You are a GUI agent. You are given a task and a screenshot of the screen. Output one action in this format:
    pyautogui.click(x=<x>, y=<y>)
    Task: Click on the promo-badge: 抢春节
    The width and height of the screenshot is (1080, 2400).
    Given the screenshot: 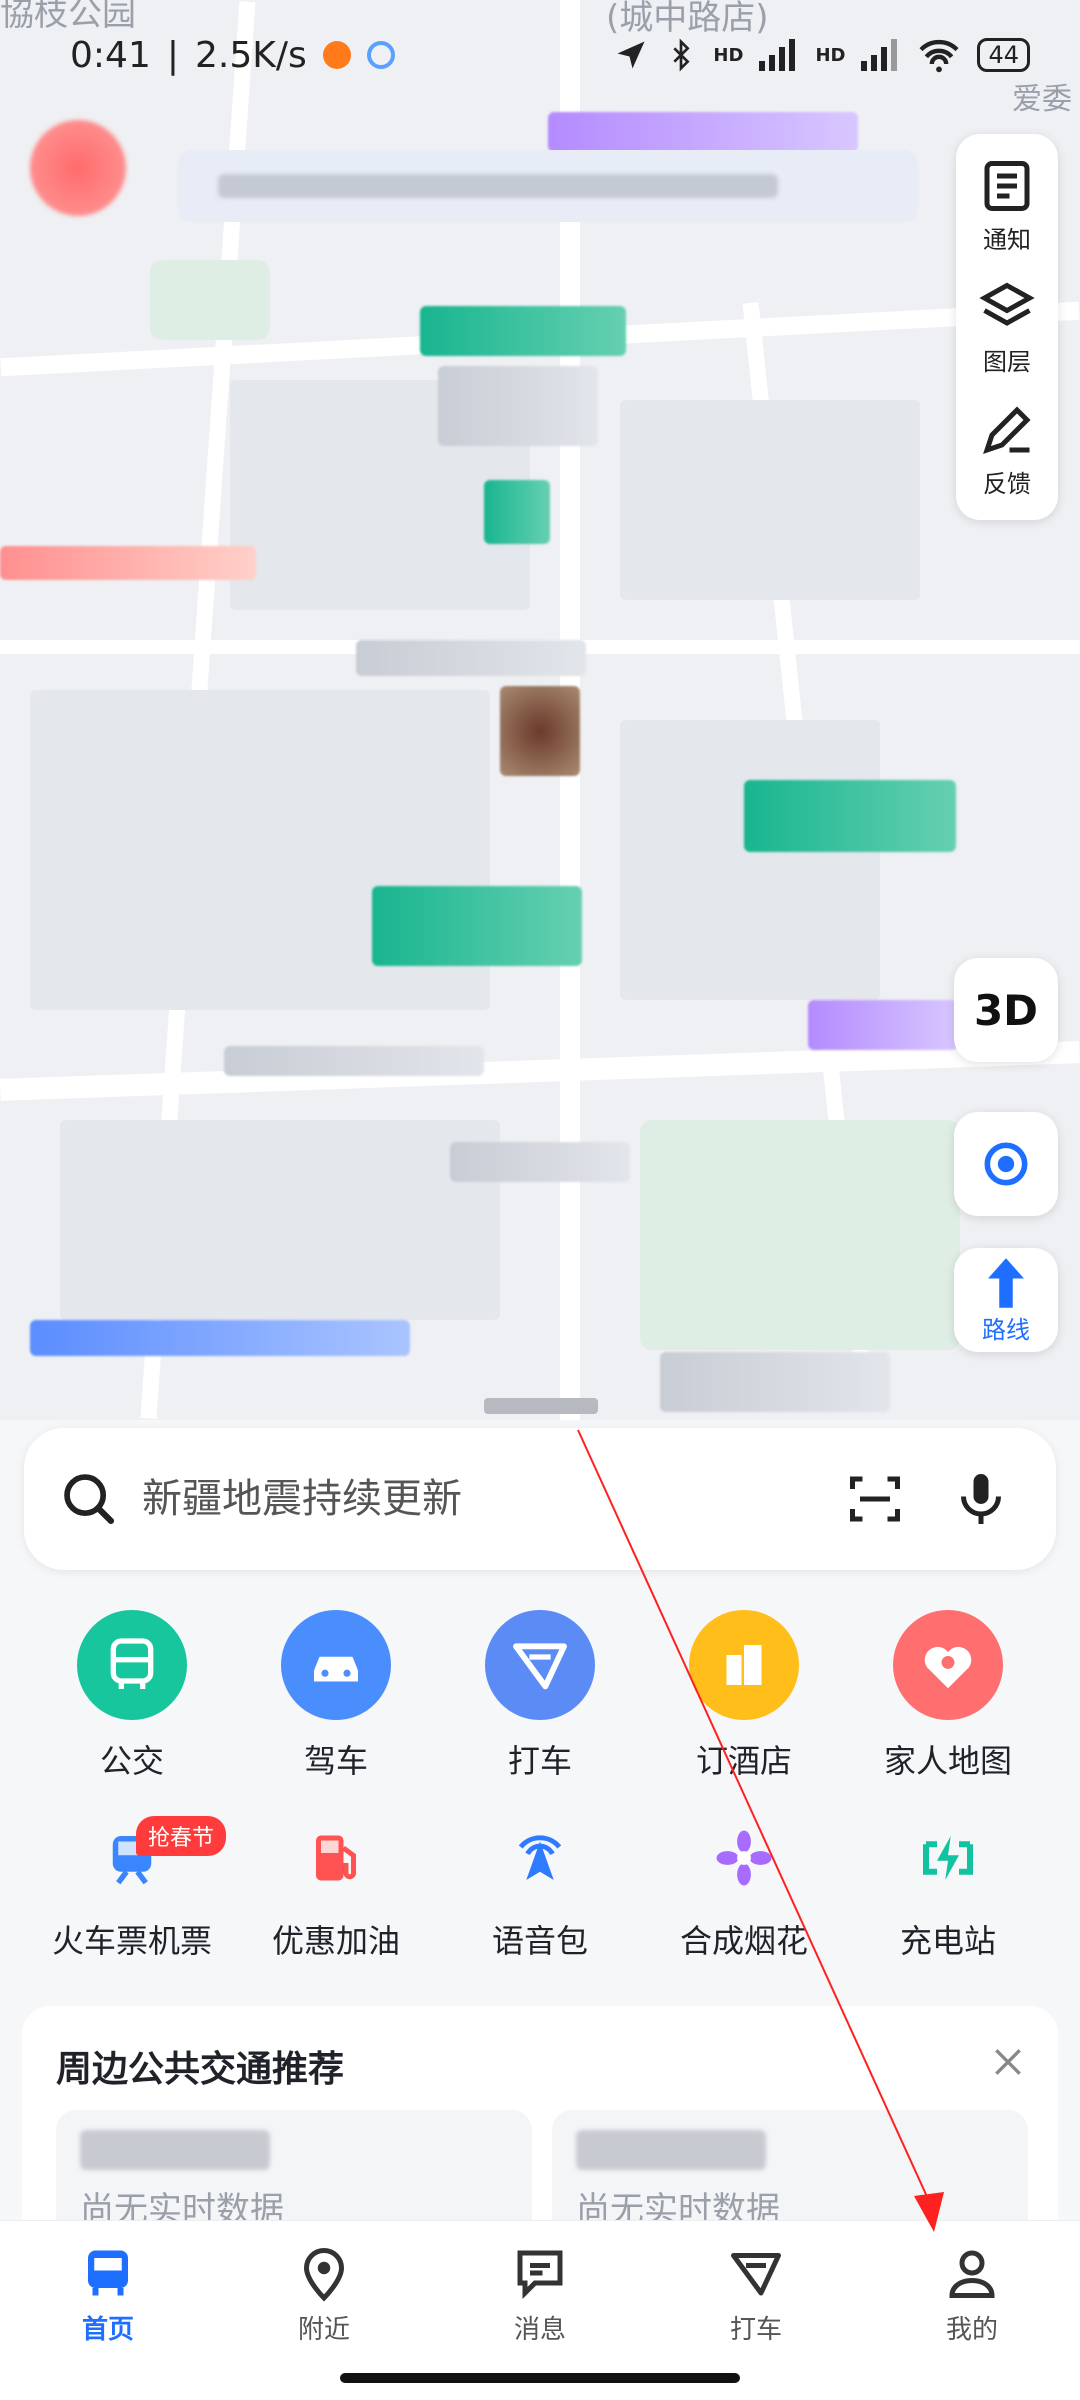 What is the action you would take?
    pyautogui.click(x=181, y=1836)
    